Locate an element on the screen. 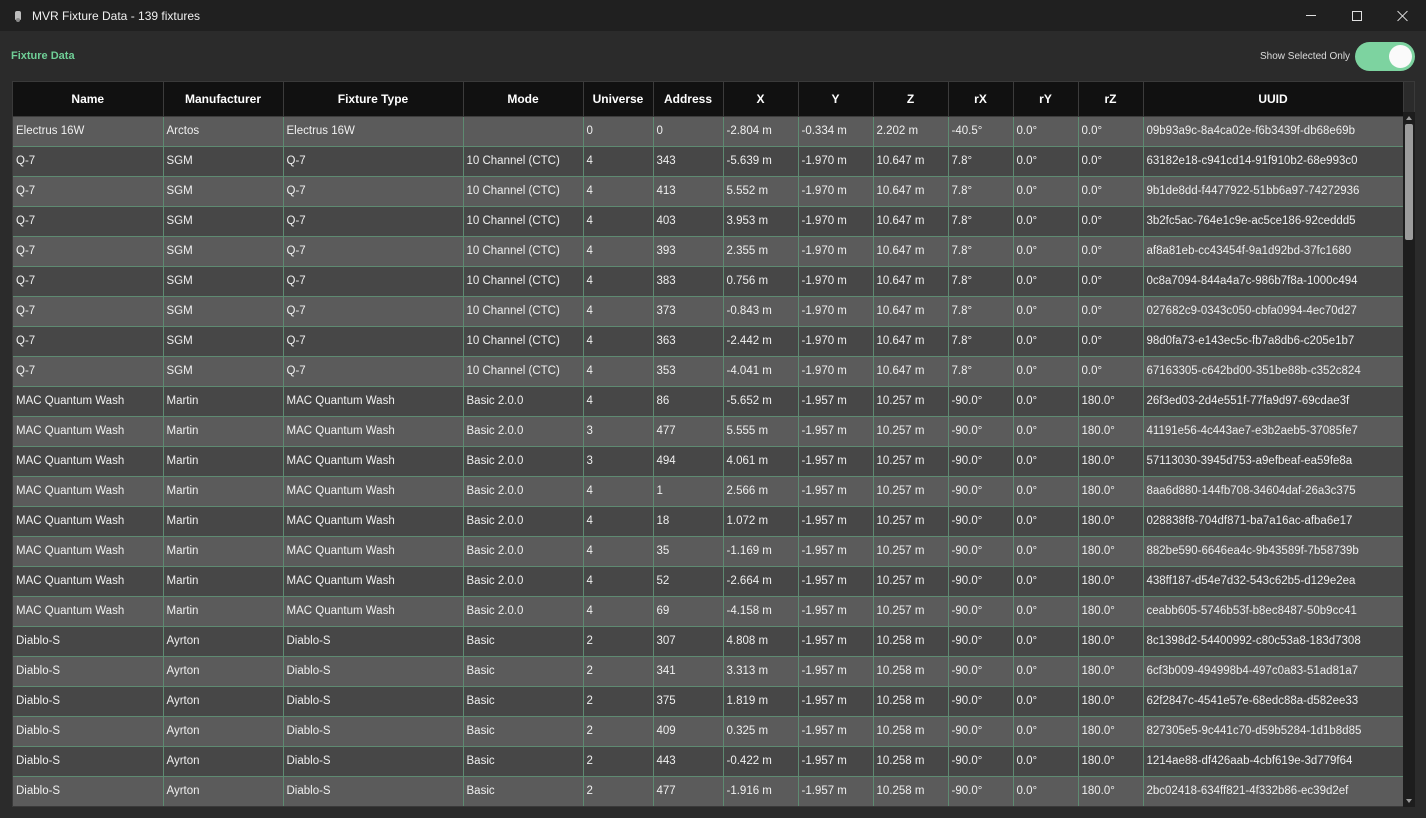 This screenshot has width=1426, height=818. cell-address: 69 is located at coordinates (688, 611).